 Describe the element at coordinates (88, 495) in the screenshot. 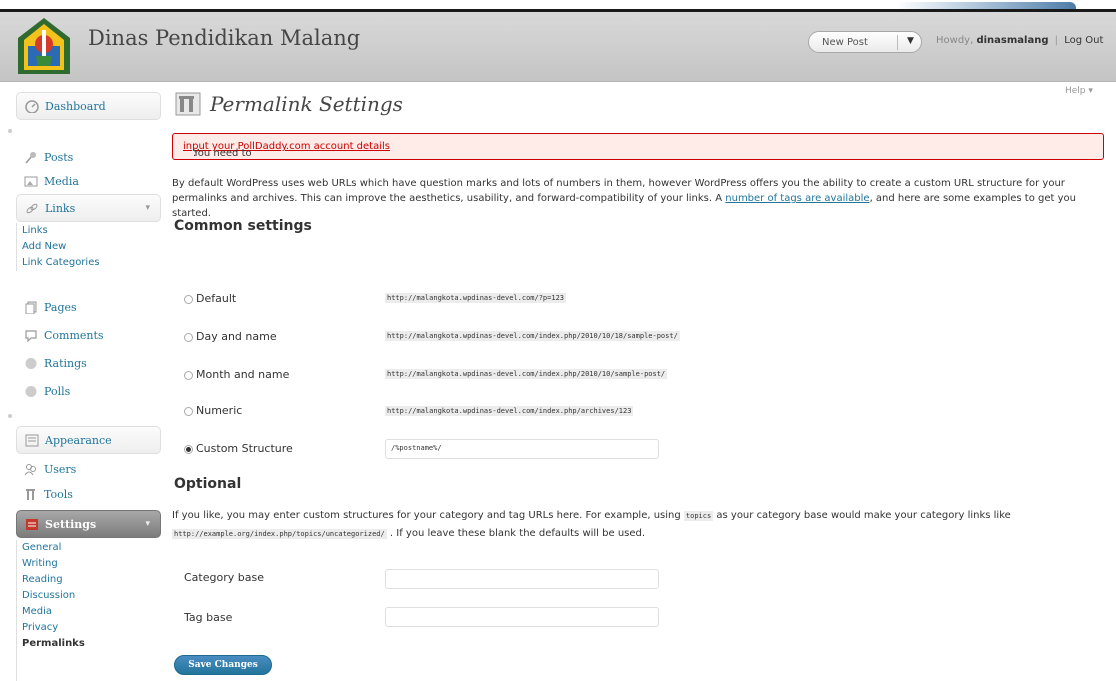

I see `sidebar-item-tools: Tools` at that location.